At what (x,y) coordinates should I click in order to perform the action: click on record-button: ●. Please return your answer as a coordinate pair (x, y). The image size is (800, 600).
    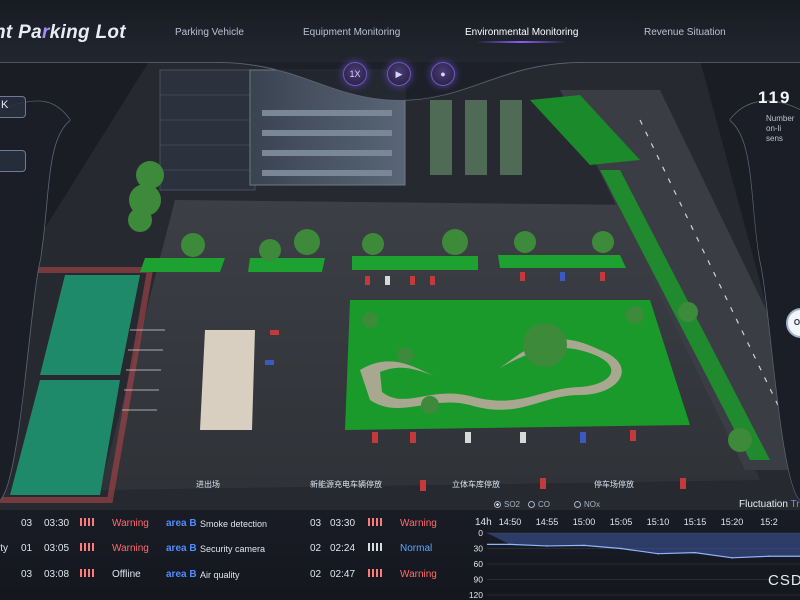
    Looking at the image, I should click on (443, 74).